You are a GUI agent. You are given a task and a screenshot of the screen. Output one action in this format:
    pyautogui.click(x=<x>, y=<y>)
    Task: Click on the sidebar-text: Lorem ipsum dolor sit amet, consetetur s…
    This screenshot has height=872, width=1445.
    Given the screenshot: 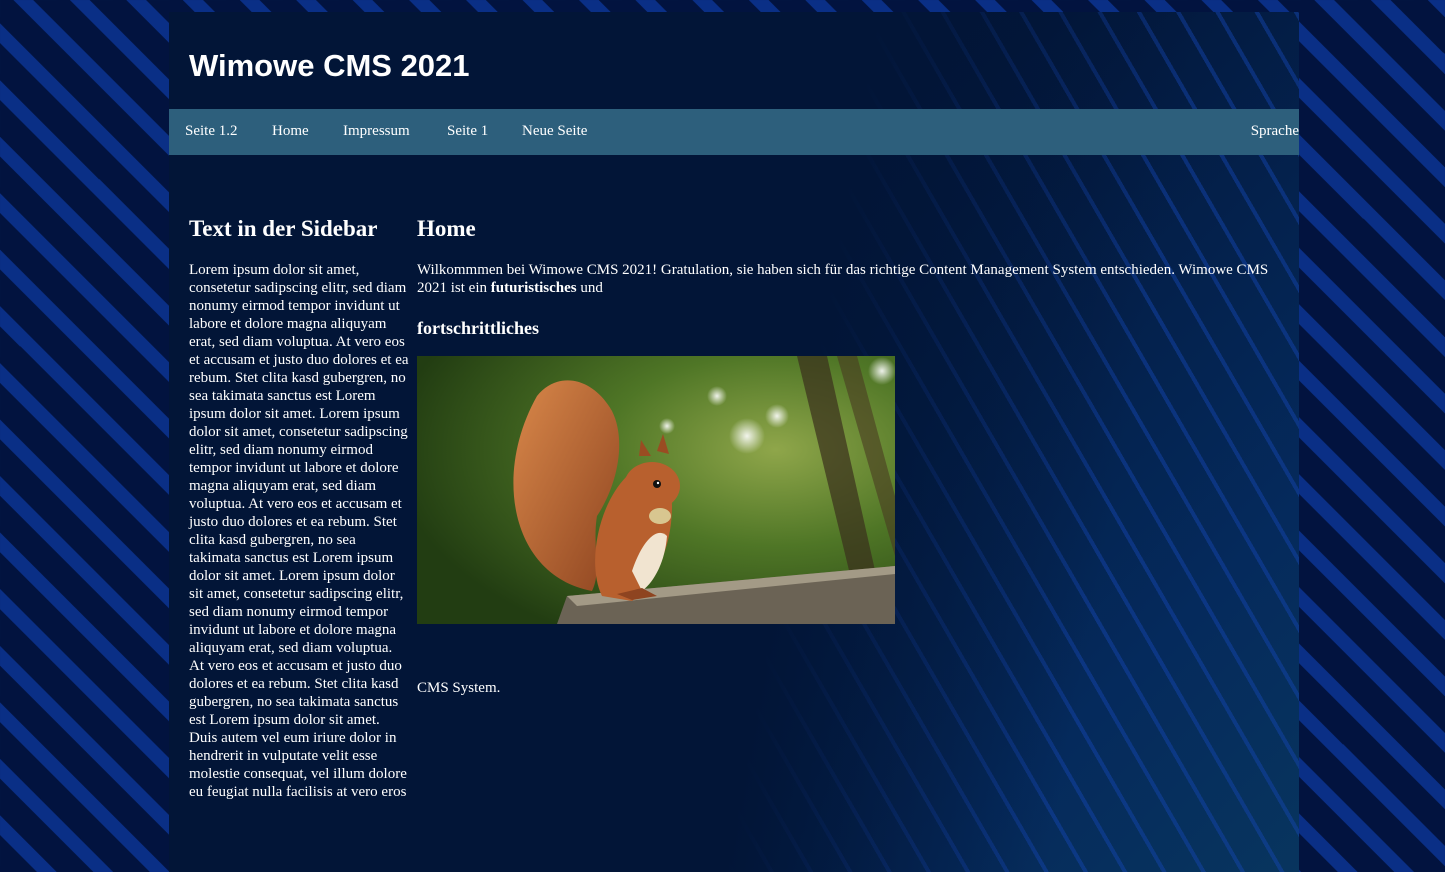 What is the action you would take?
    pyautogui.click(x=299, y=531)
    